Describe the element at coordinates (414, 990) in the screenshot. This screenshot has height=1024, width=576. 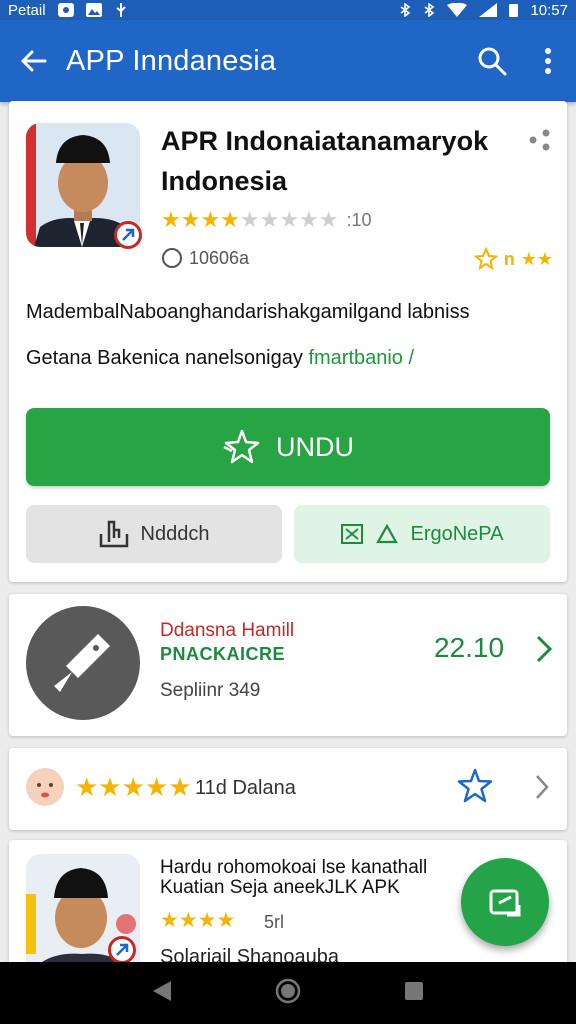
I see `square-recents-icon` at that location.